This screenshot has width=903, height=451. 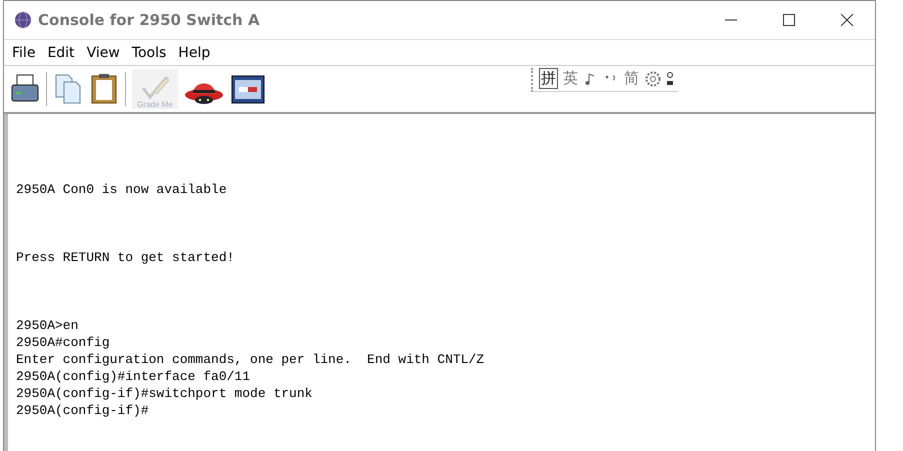 What do you see at coordinates (126, 257) in the screenshot?
I see `console-line: Press RETURN to get started!` at bounding box center [126, 257].